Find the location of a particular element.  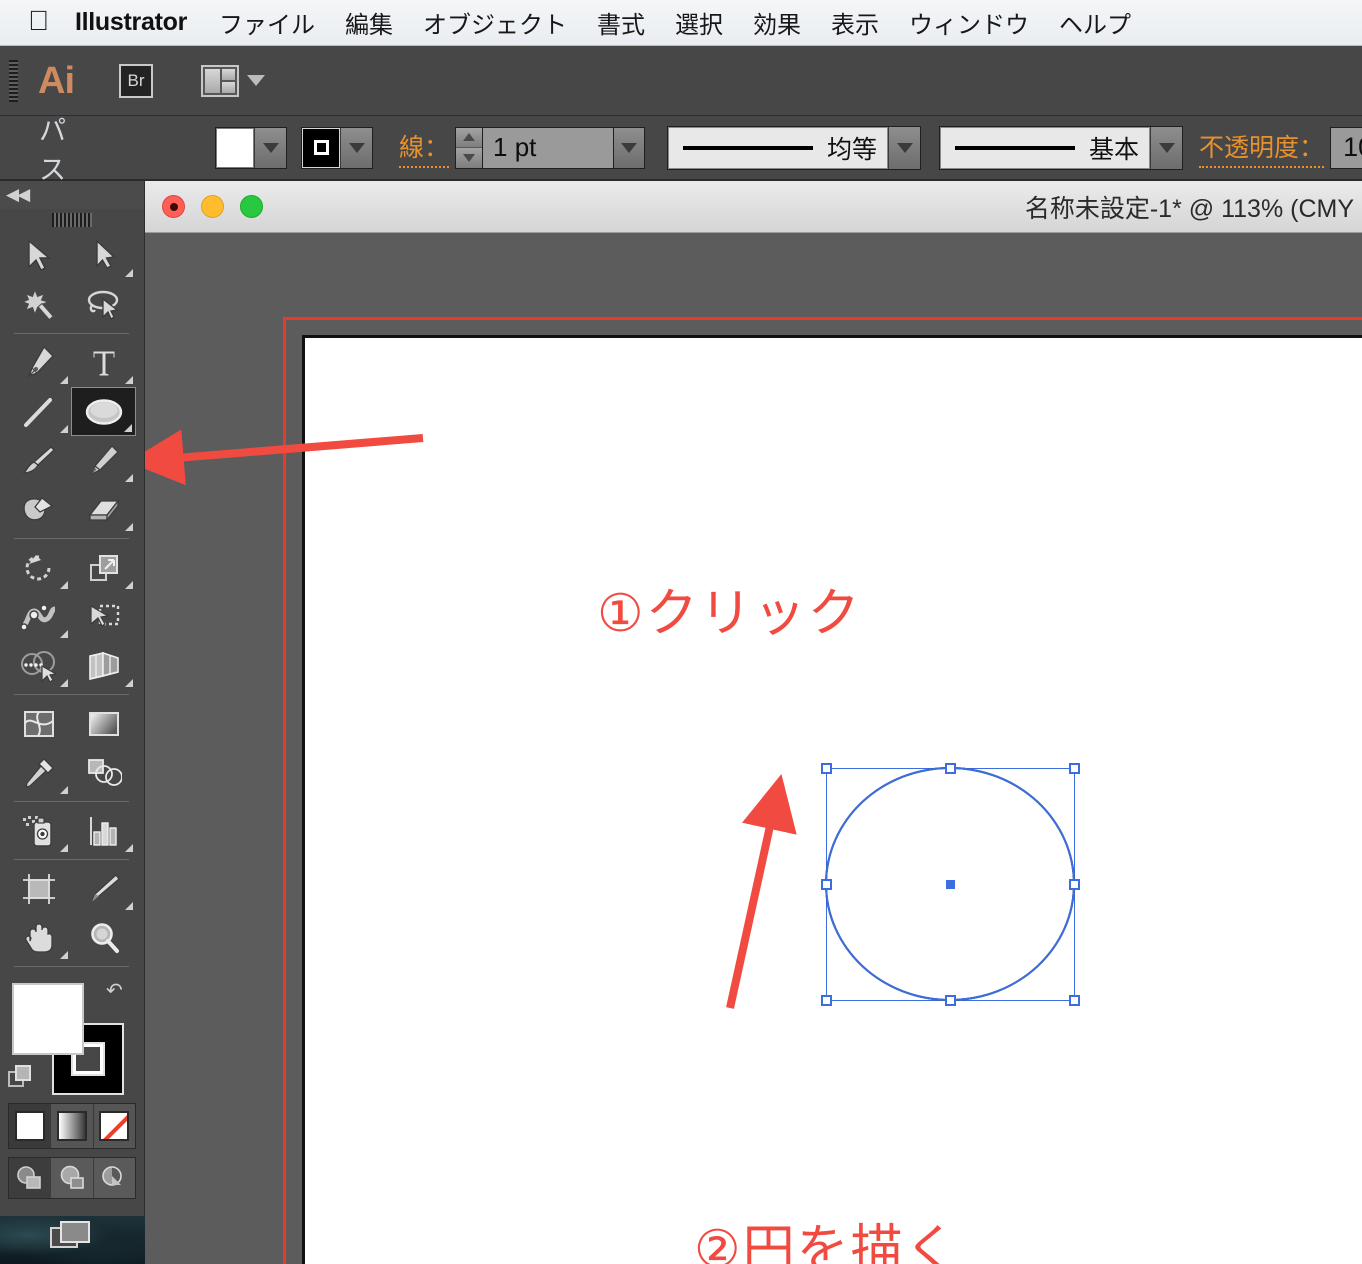

stroke-weight-stepper is located at coordinates (469, 147).